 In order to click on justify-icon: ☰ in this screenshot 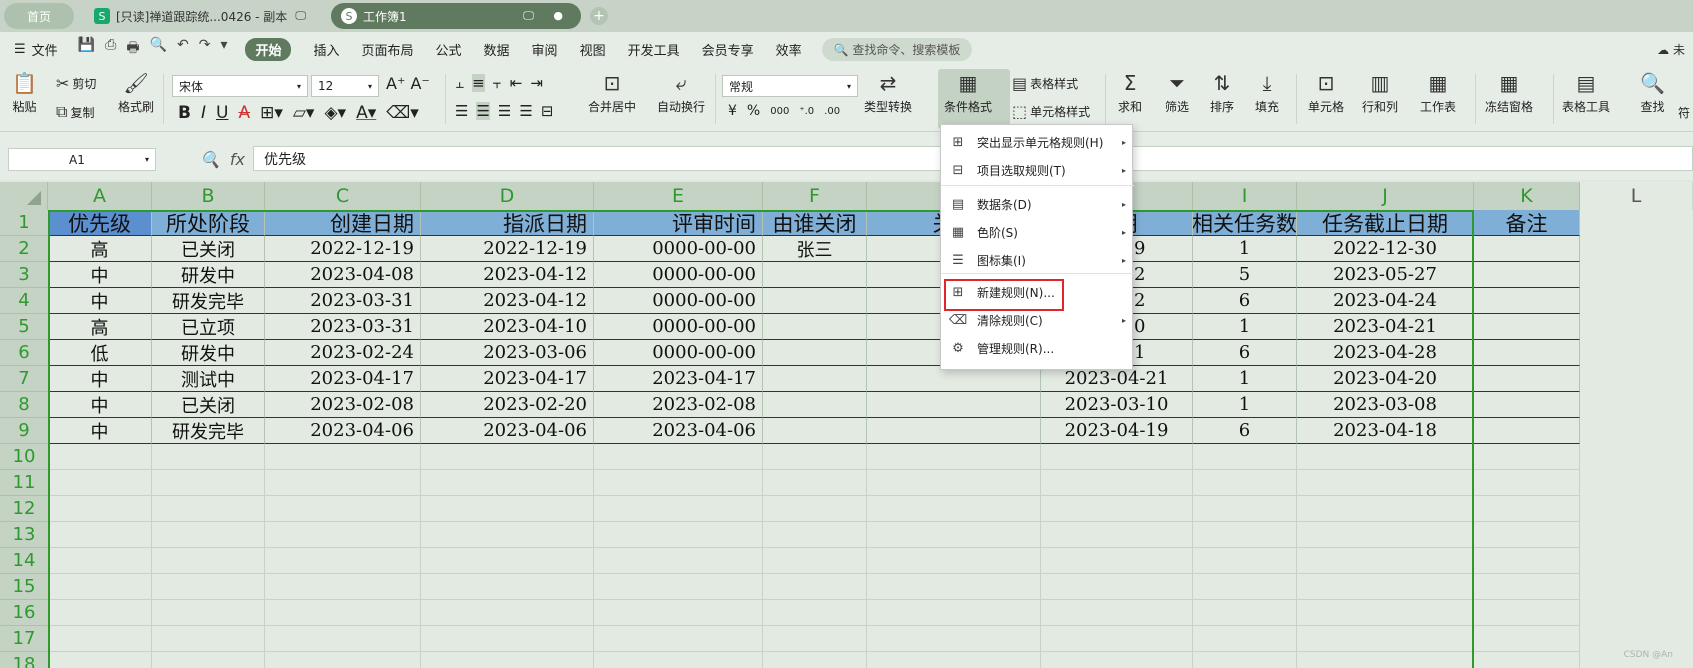, I will do `click(525, 111)`.